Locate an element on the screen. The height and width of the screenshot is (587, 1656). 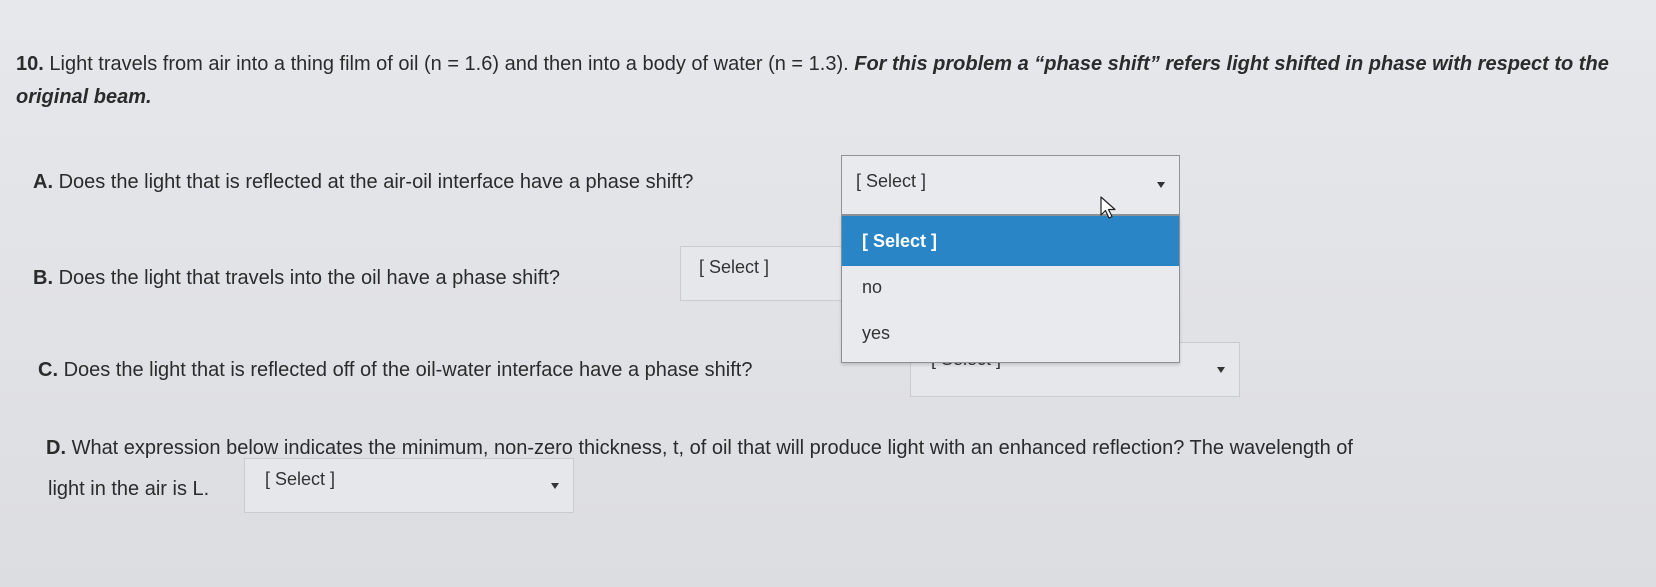
mouse-pointer-icon is located at coordinates (1109, 210).